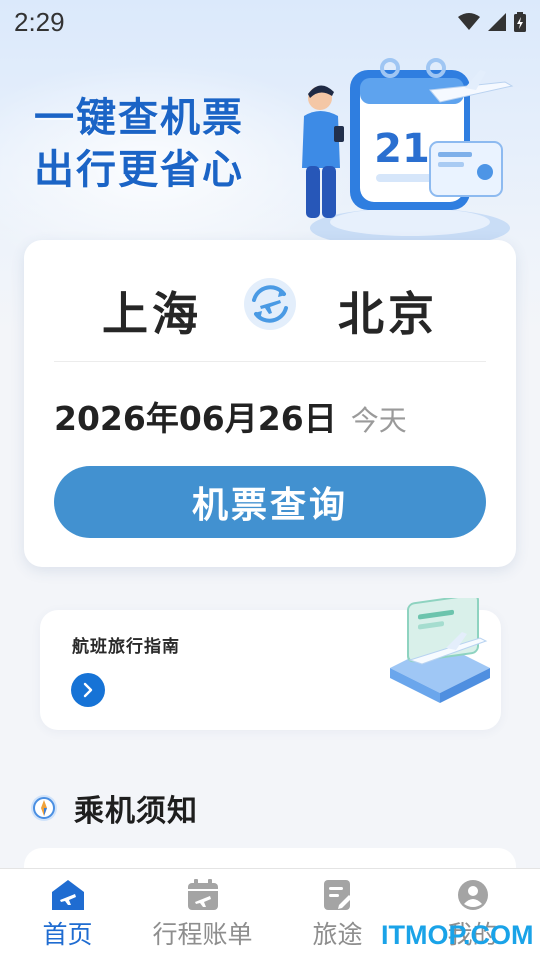 Image resolution: width=540 pixels, height=960 pixels. What do you see at coordinates (88, 690) in the screenshot?
I see `chevron-right-icon` at bounding box center [88, 690].